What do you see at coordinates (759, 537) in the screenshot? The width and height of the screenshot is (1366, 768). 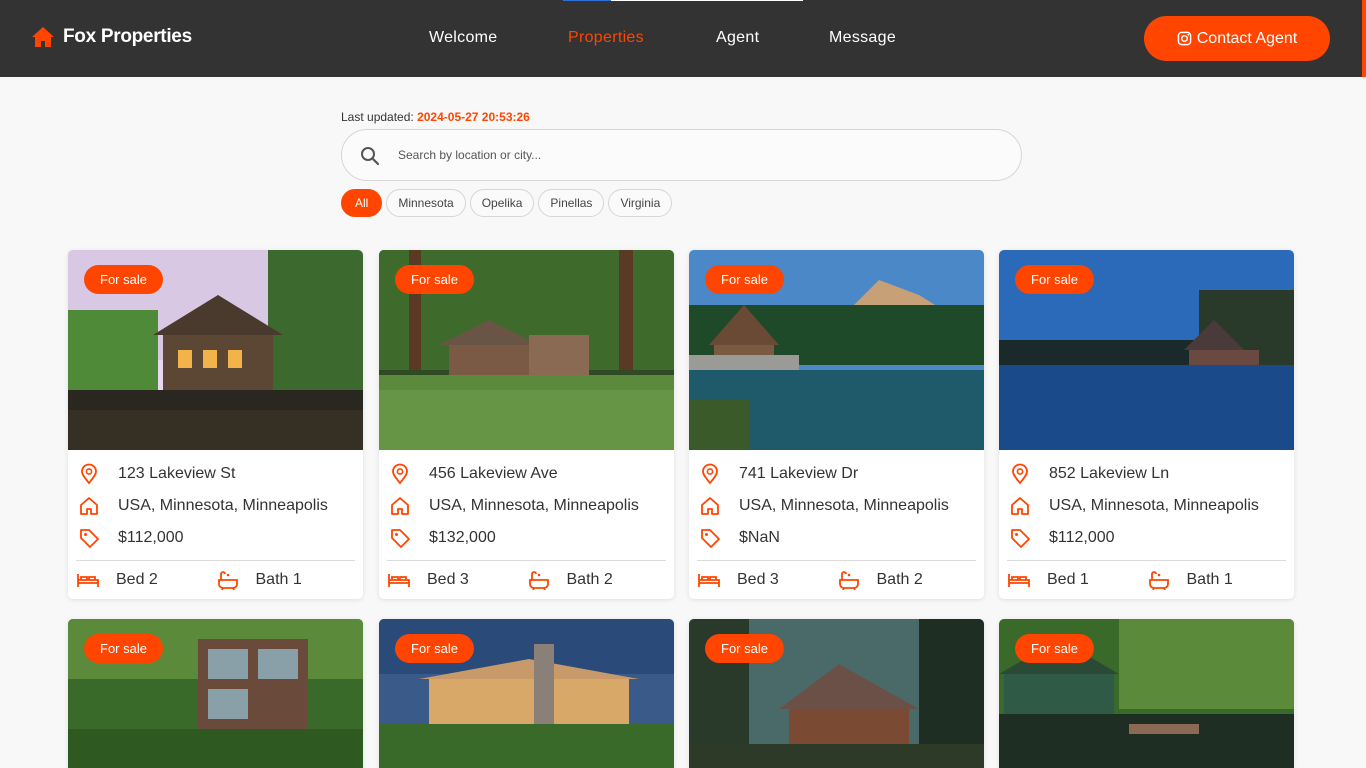 I see `property-price: $NaN` at bounding box center [759, 537].